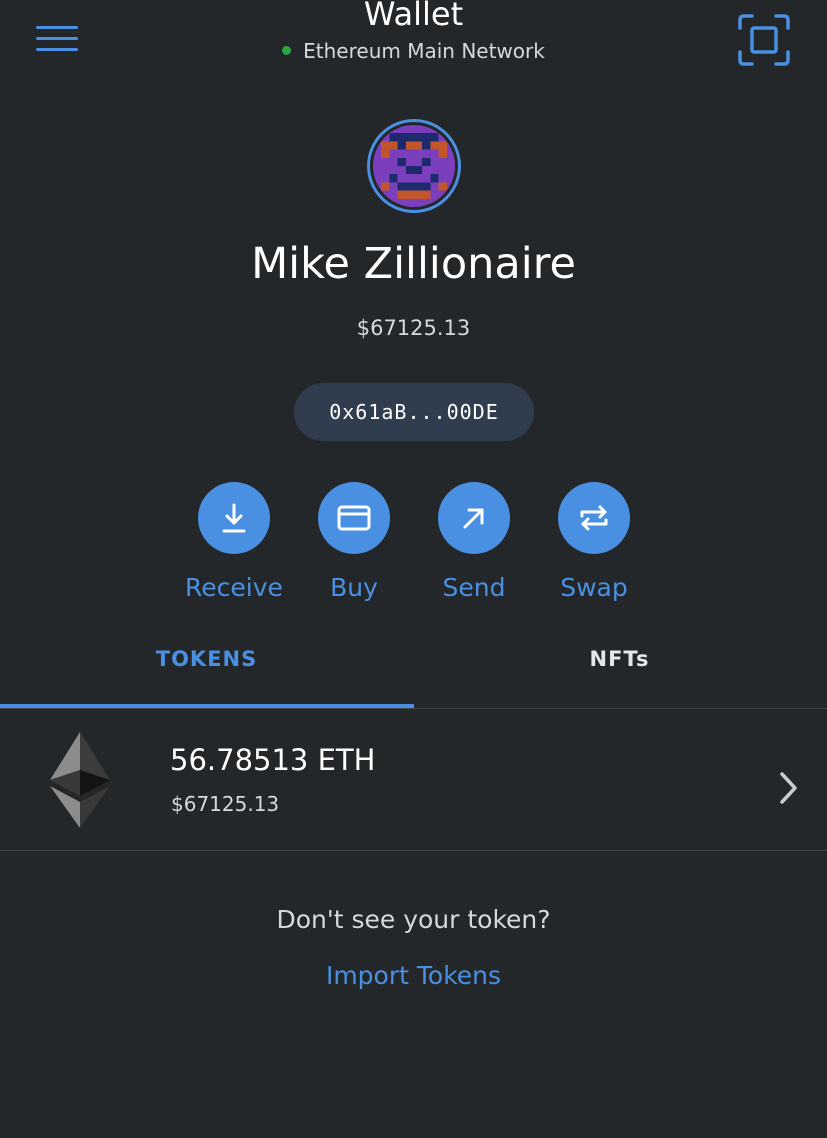  I want to click on tab-nfts: NFTs, so click(619, 671).